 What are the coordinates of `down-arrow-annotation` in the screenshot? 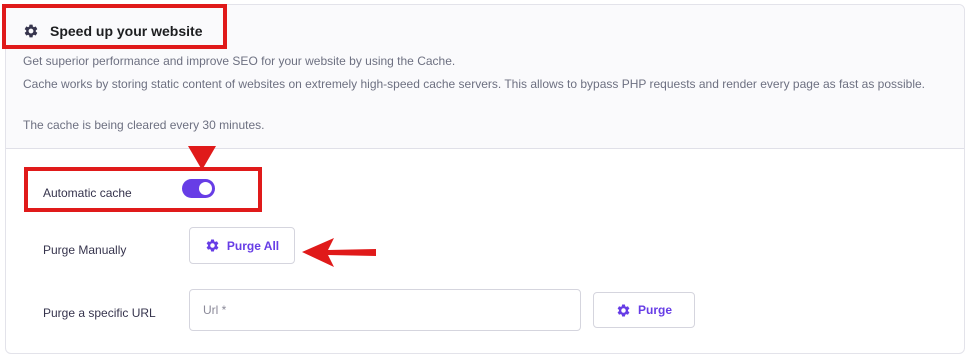 It's located at (202, 158).